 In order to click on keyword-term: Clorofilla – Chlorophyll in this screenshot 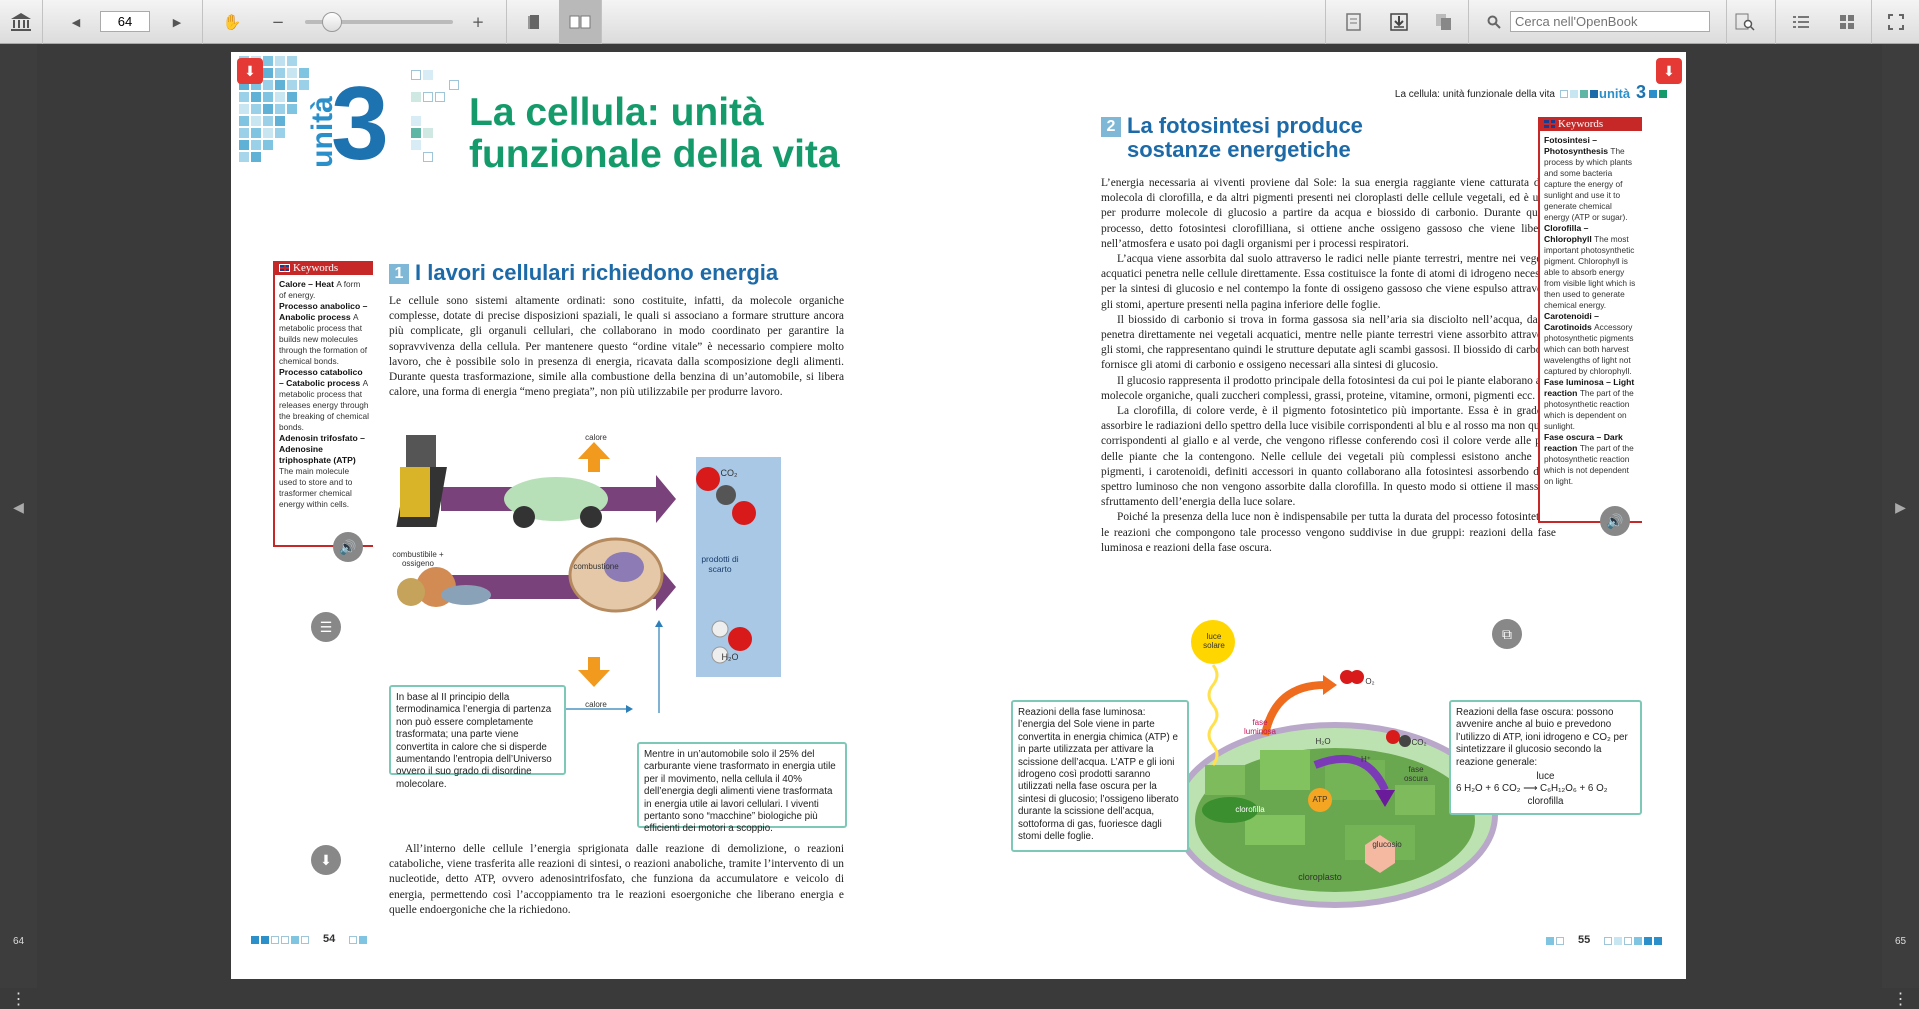, I will do `click(1569, 233)`.